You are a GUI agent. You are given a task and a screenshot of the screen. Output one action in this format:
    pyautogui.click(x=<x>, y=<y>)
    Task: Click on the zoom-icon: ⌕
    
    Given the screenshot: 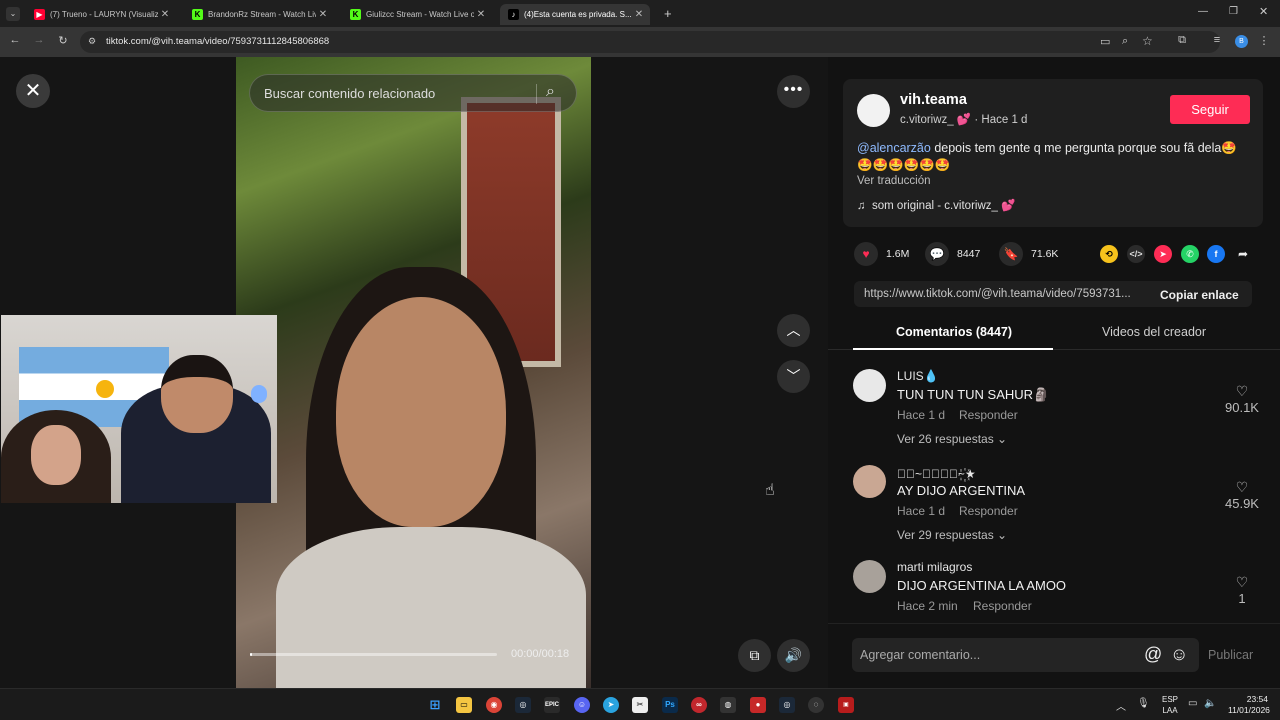 What is the action you would take?
    pyautogui.click(x=1125, y=41)
    